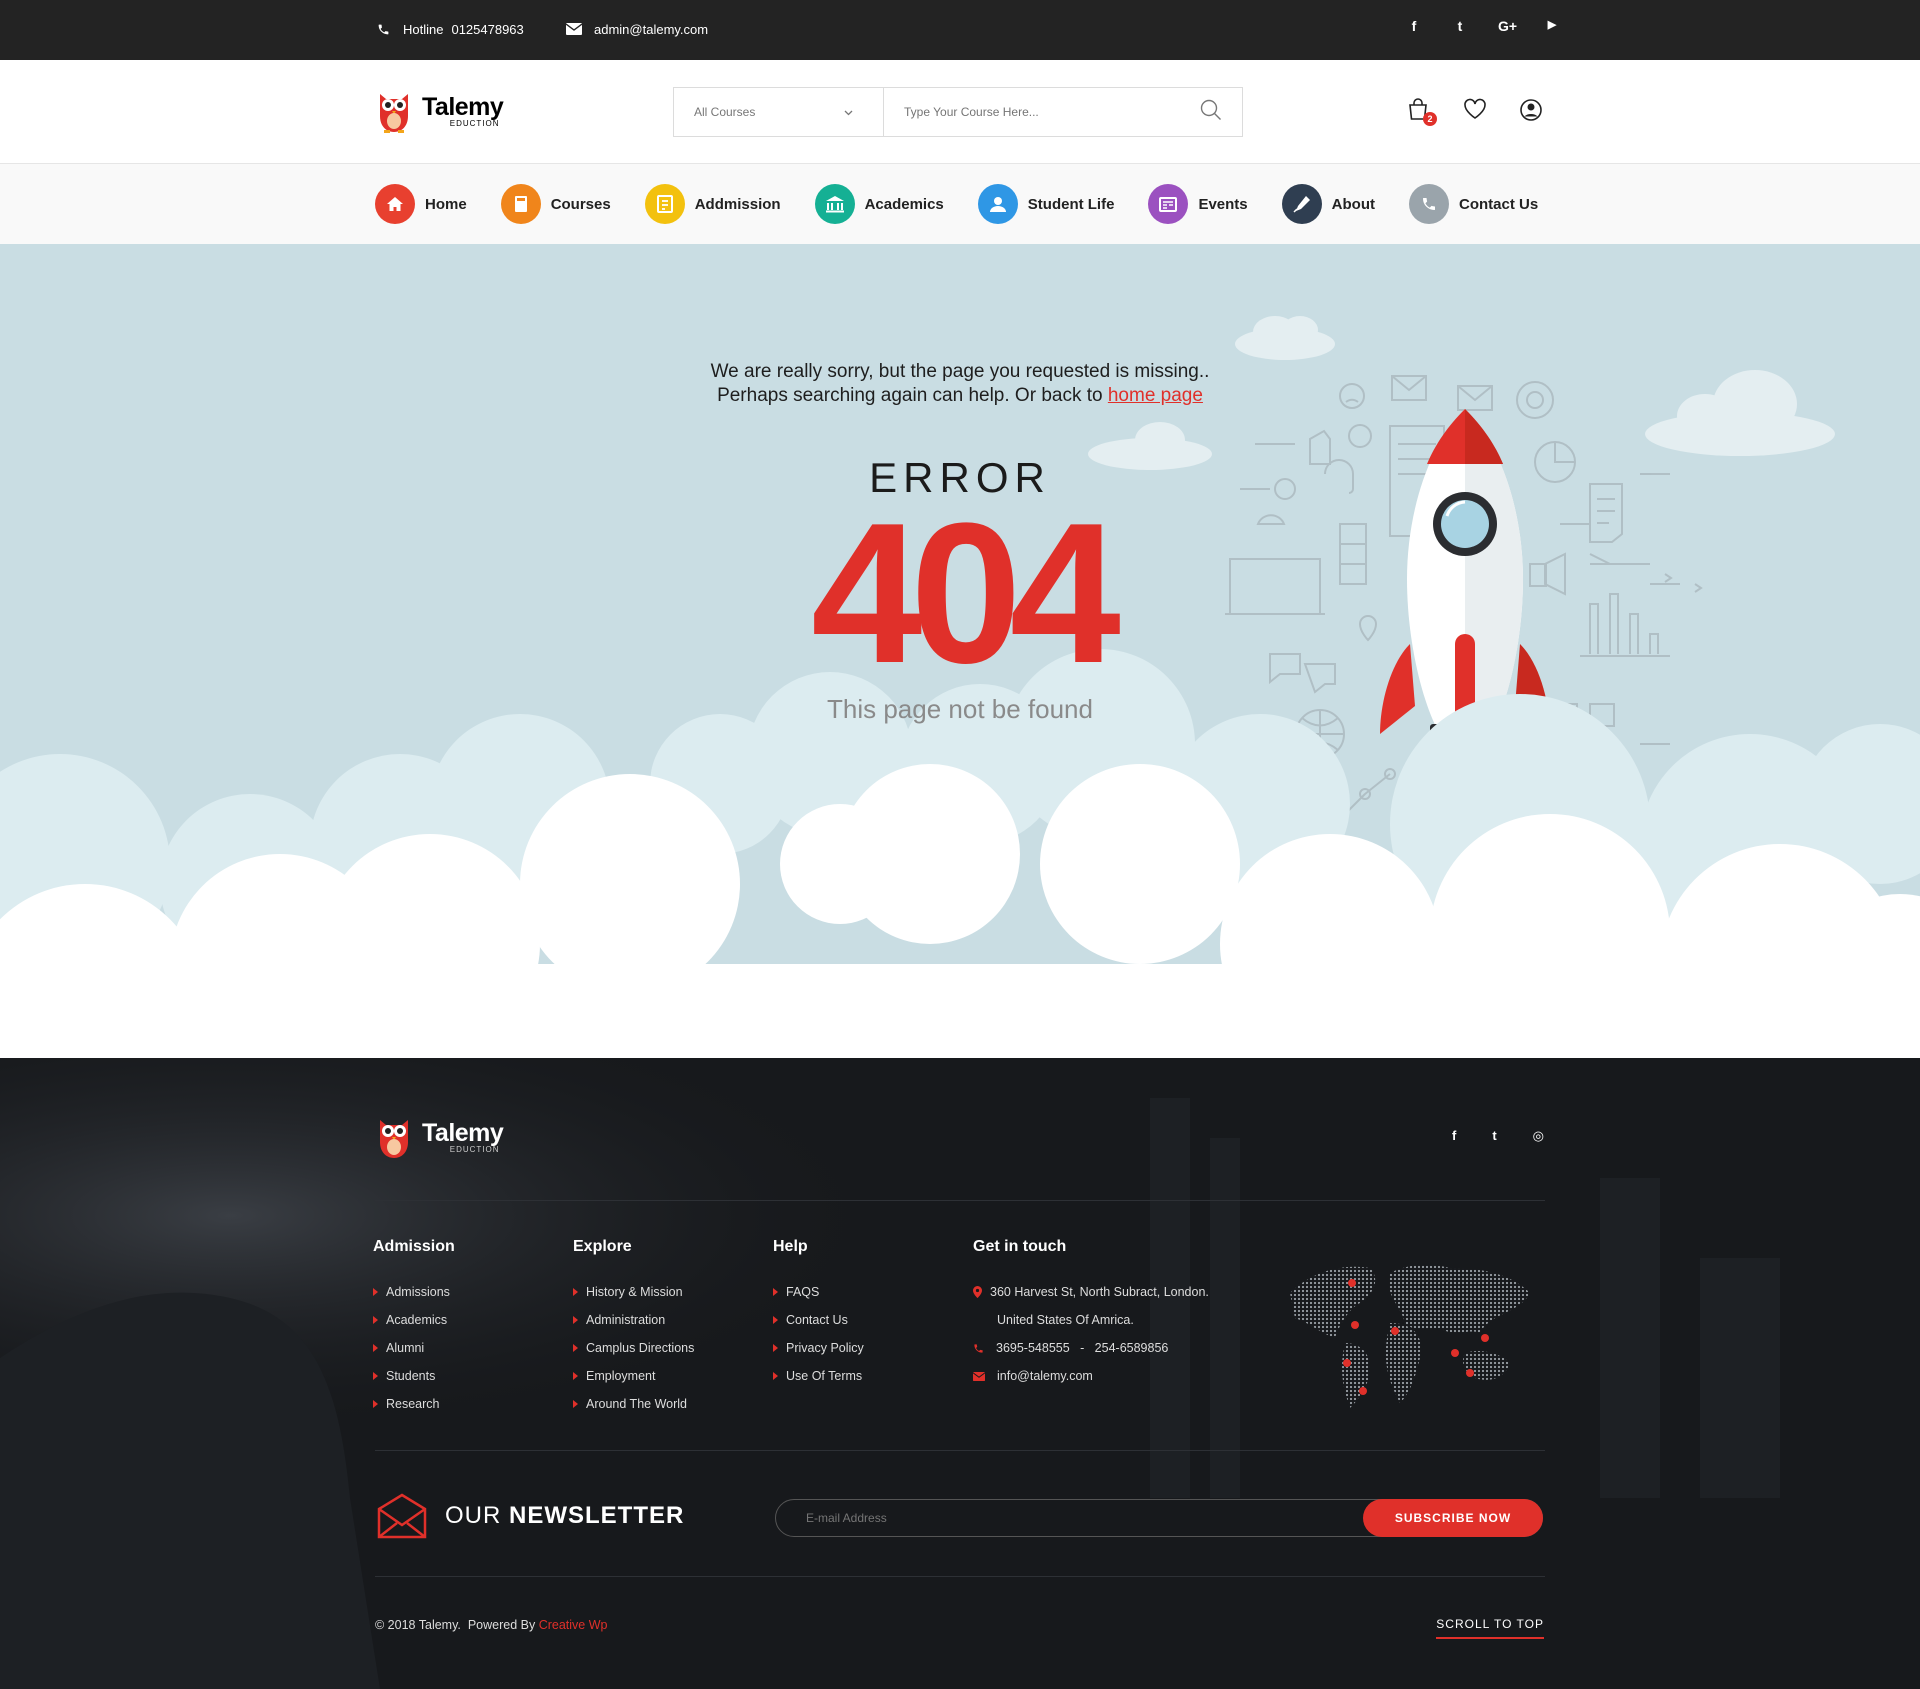 This screenshot has height=1689, width=1920. Describe the element at coordinates (1091, 1376) in the screenshot. I see `email-line: info@talemy.com` at that location.